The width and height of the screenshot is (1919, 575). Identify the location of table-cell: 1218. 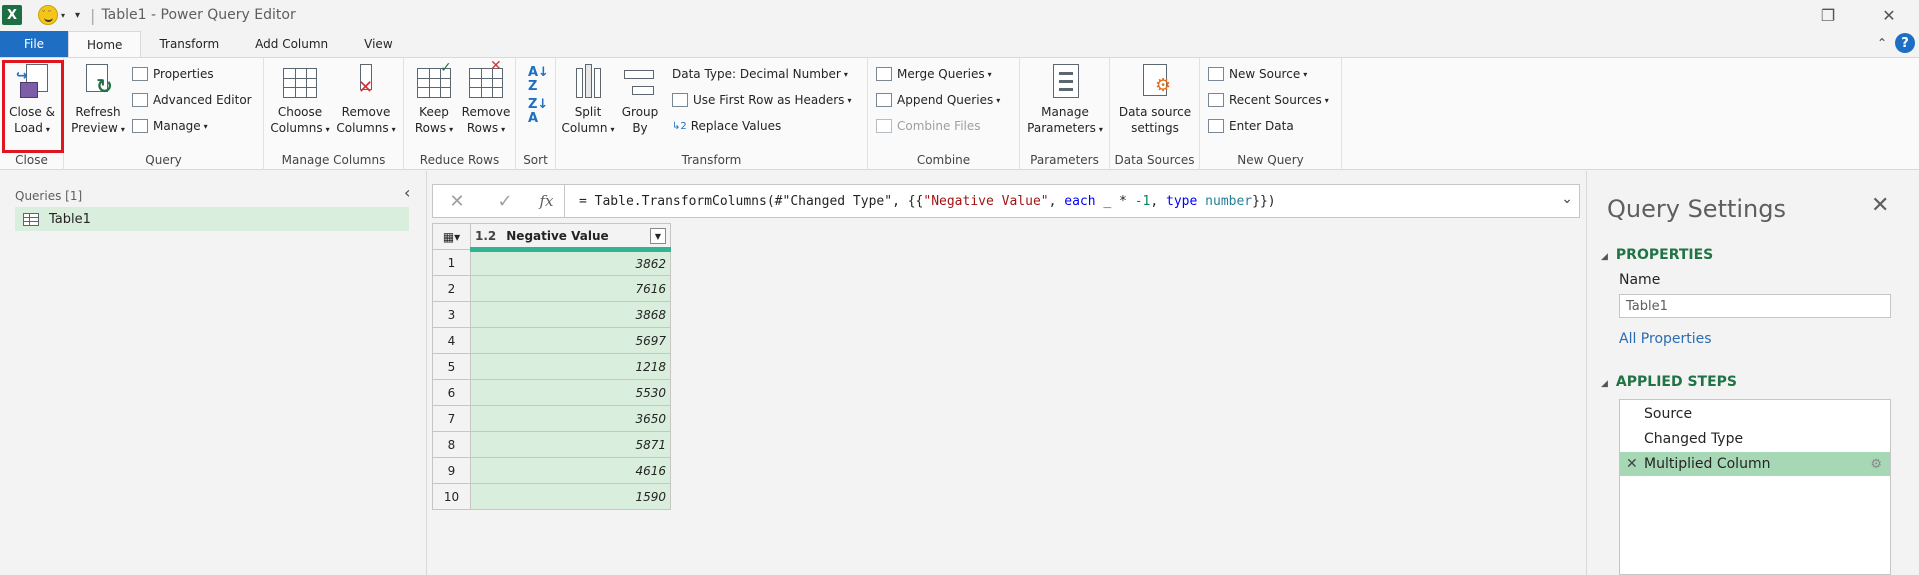
(570, 366).